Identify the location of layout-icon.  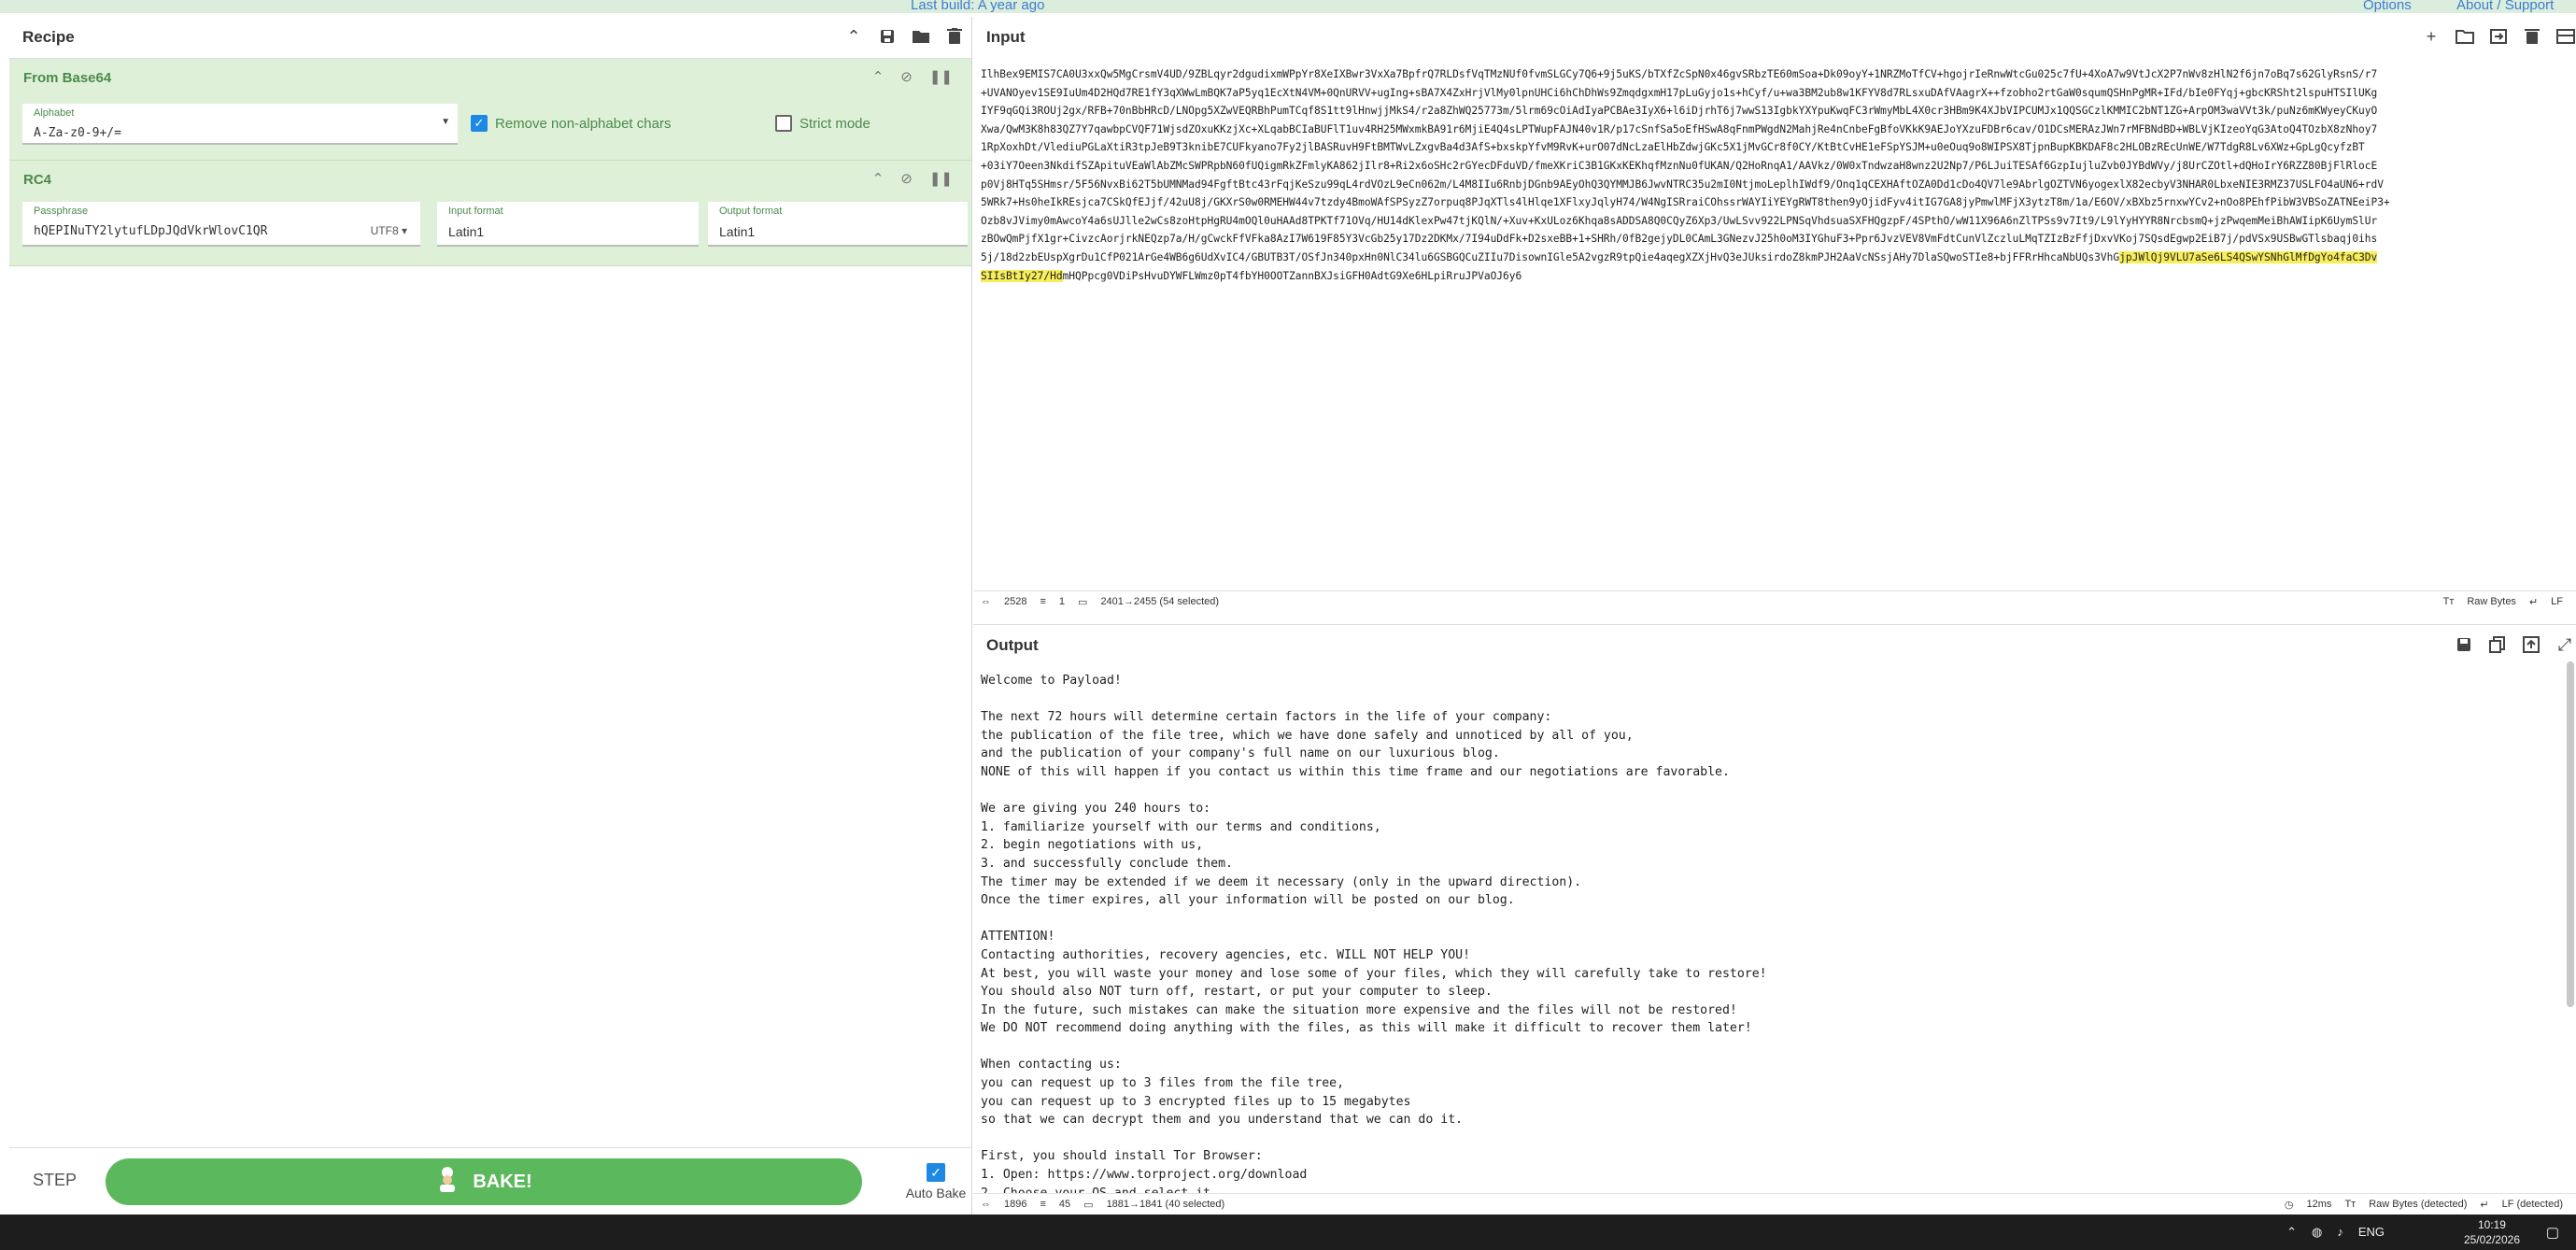
(2565, 36).